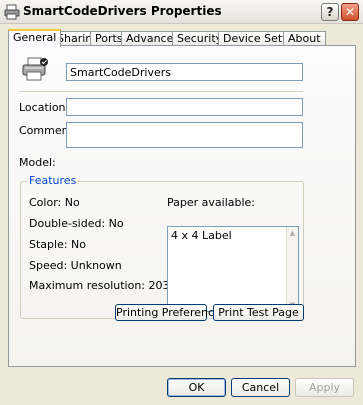 This screenshot has width=363, height=405. Describe the element at coordinates (184, 135) in the screenshot. I see `comment-field` at that location.